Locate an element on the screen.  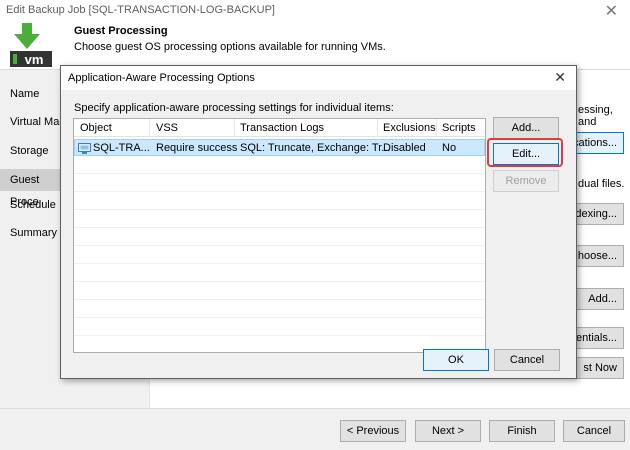
finish-button: Finish is located at coordinates (522, 431).